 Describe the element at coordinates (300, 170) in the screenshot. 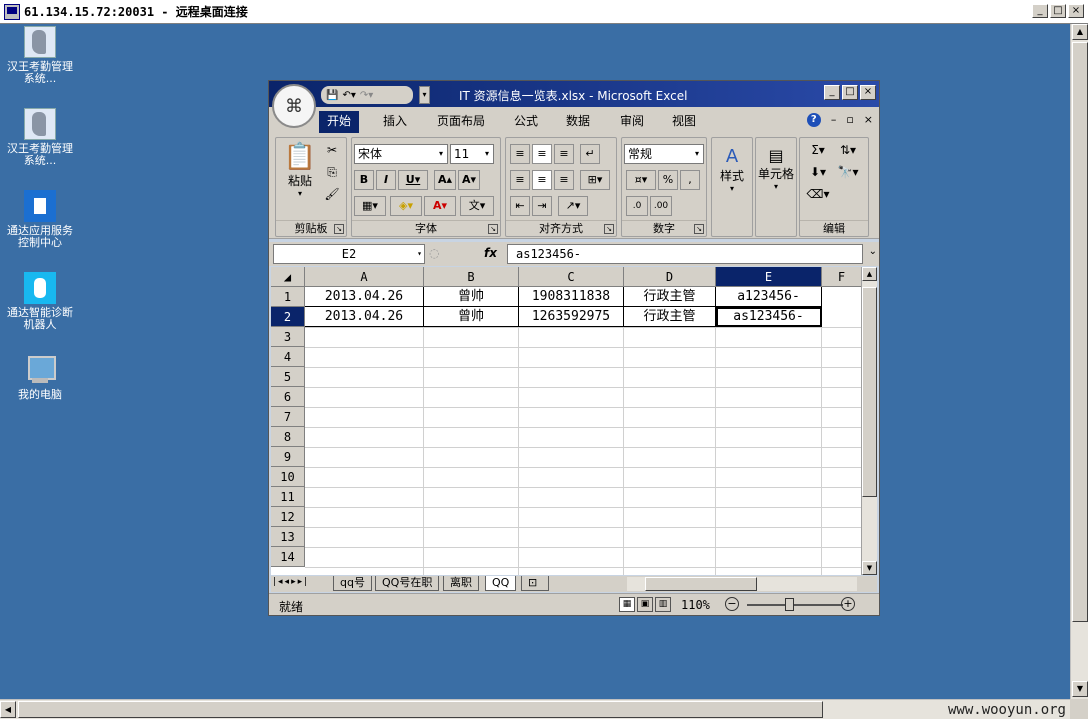

I see `paste-button: 📋 粘贴 ▾` at that location.